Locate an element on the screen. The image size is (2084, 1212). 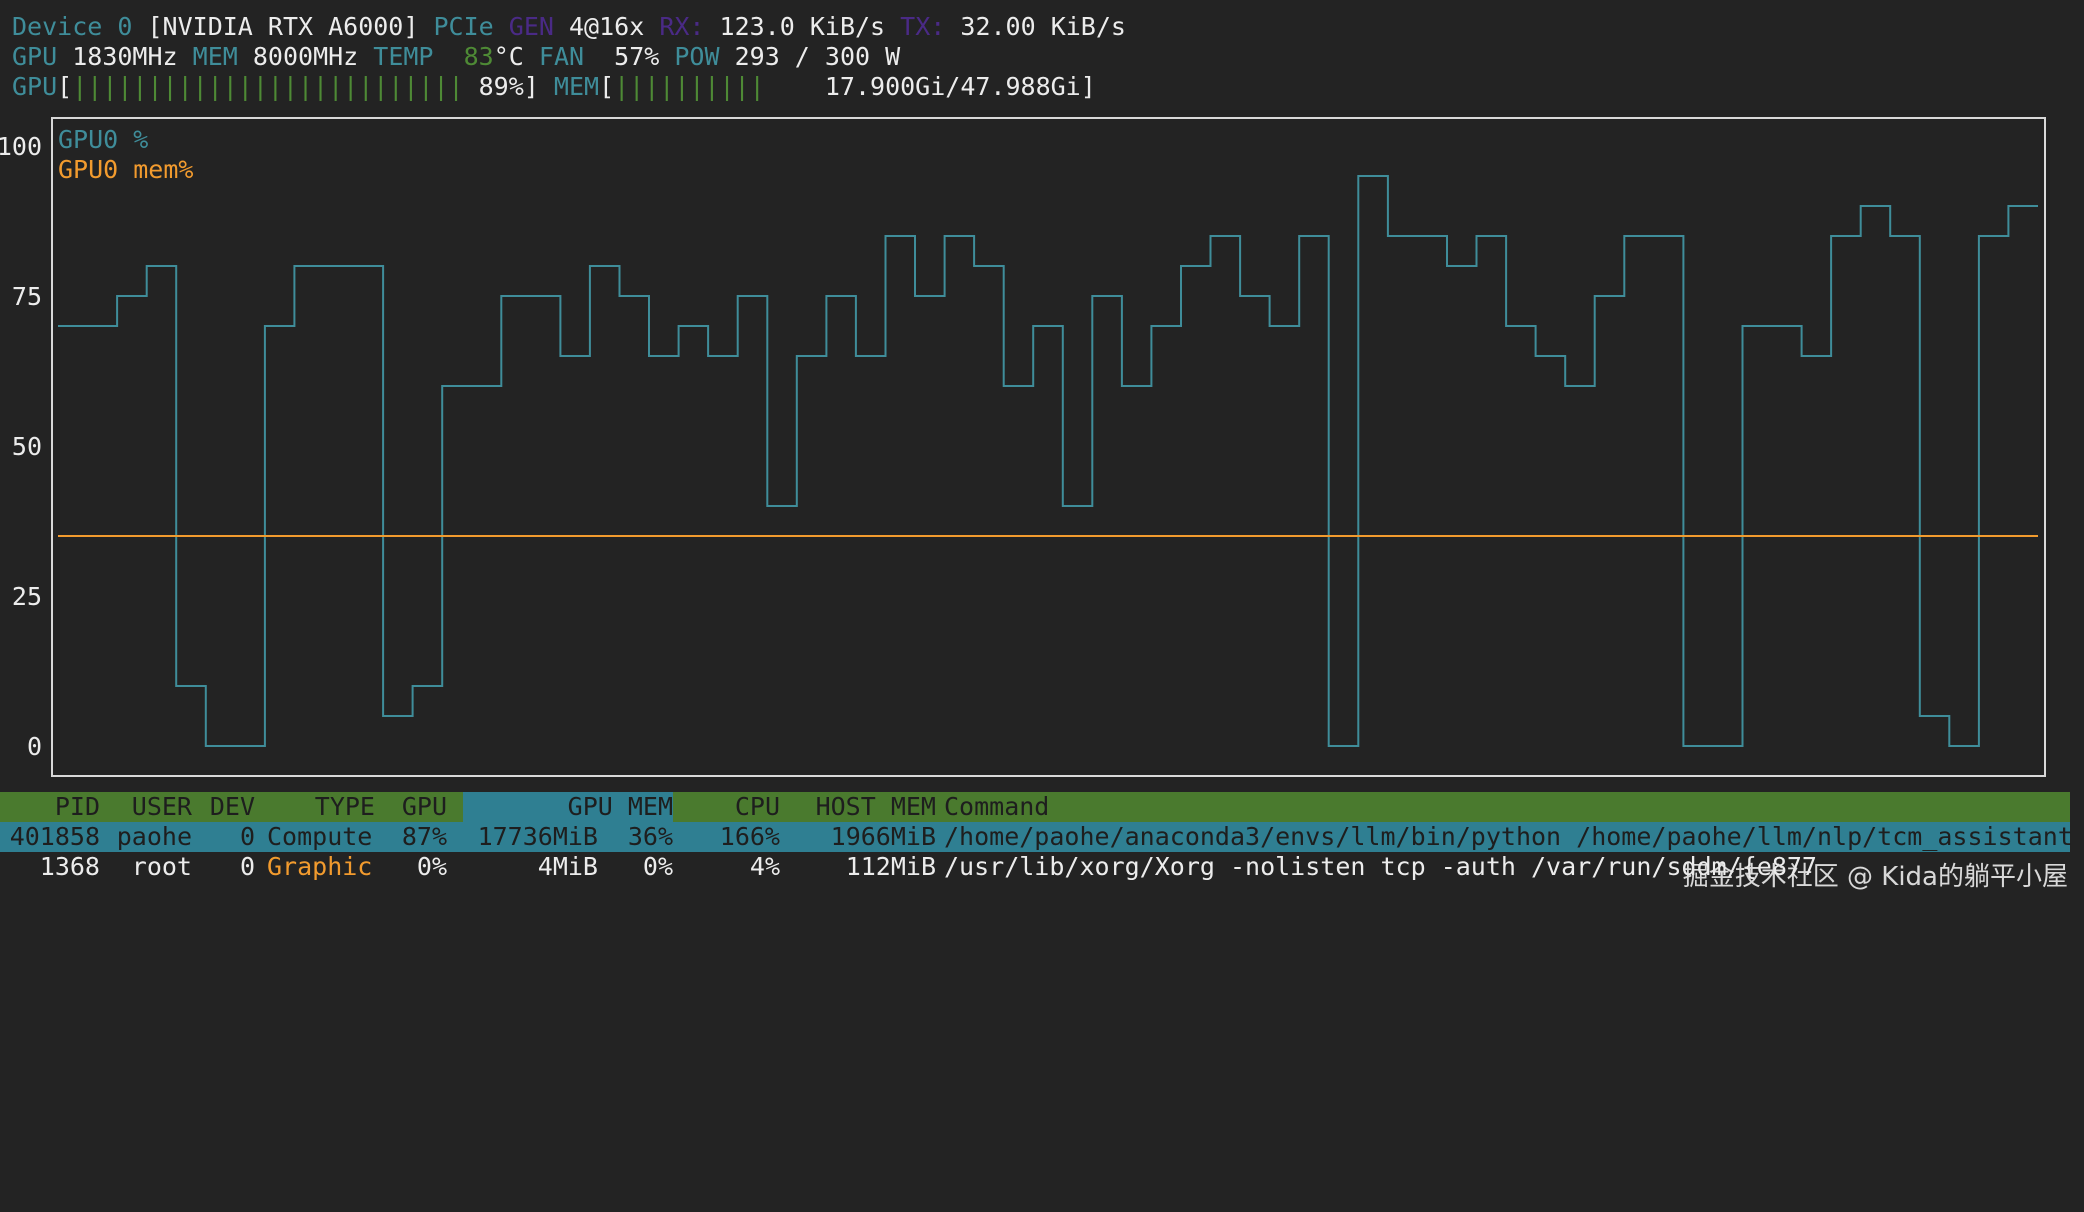
fan-label: FAN is located at coordinates (561, 56).